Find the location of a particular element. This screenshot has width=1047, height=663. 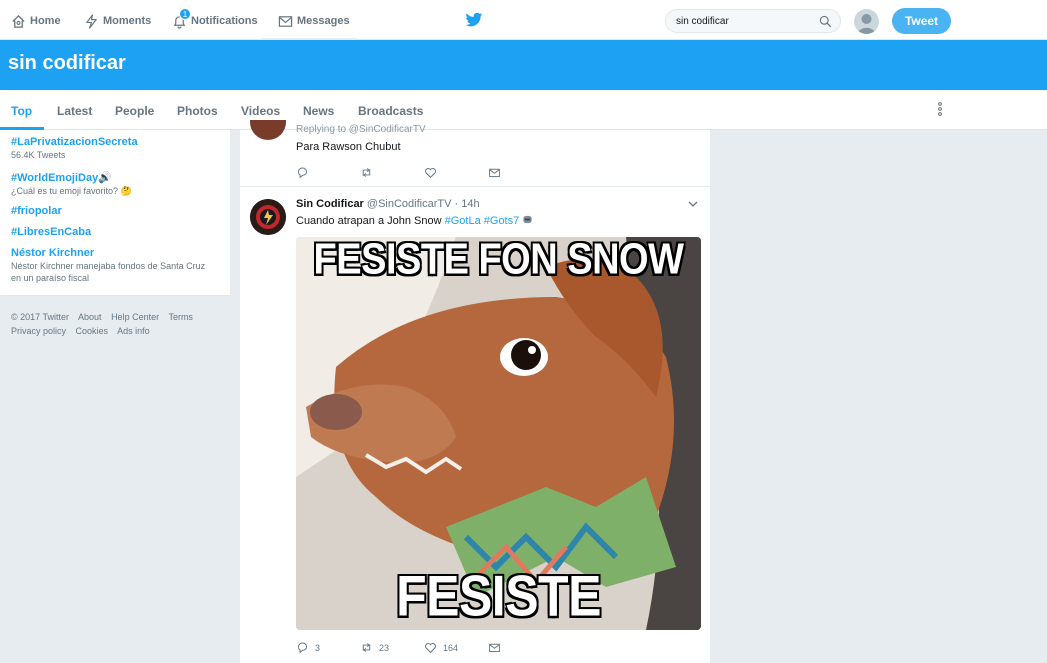

tab-broadcasts: Broadcasts is located at coordinates (390, 111).